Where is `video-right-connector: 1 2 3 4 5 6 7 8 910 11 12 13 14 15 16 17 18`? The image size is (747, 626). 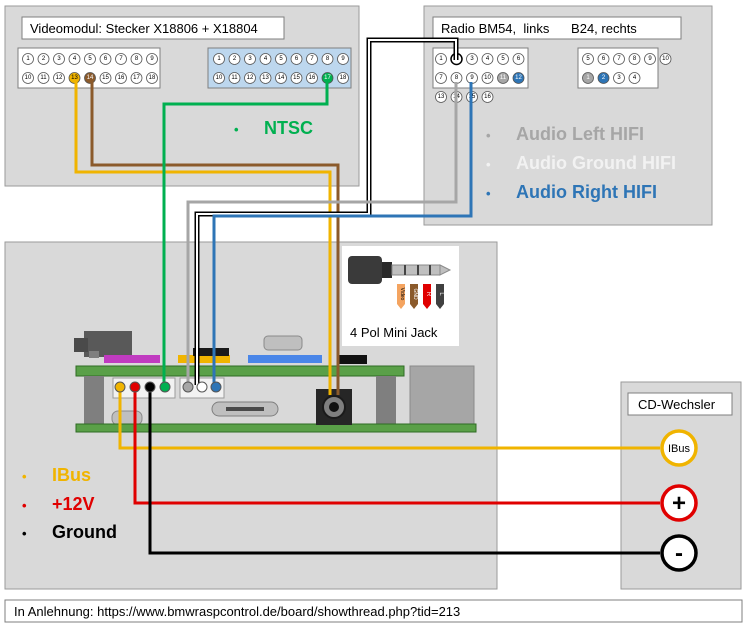 video-right-connector: 1 2 3 4 5 6 7 8 910 11 12 13 14 15 16 17 18 is located at coordinates (279, 68).